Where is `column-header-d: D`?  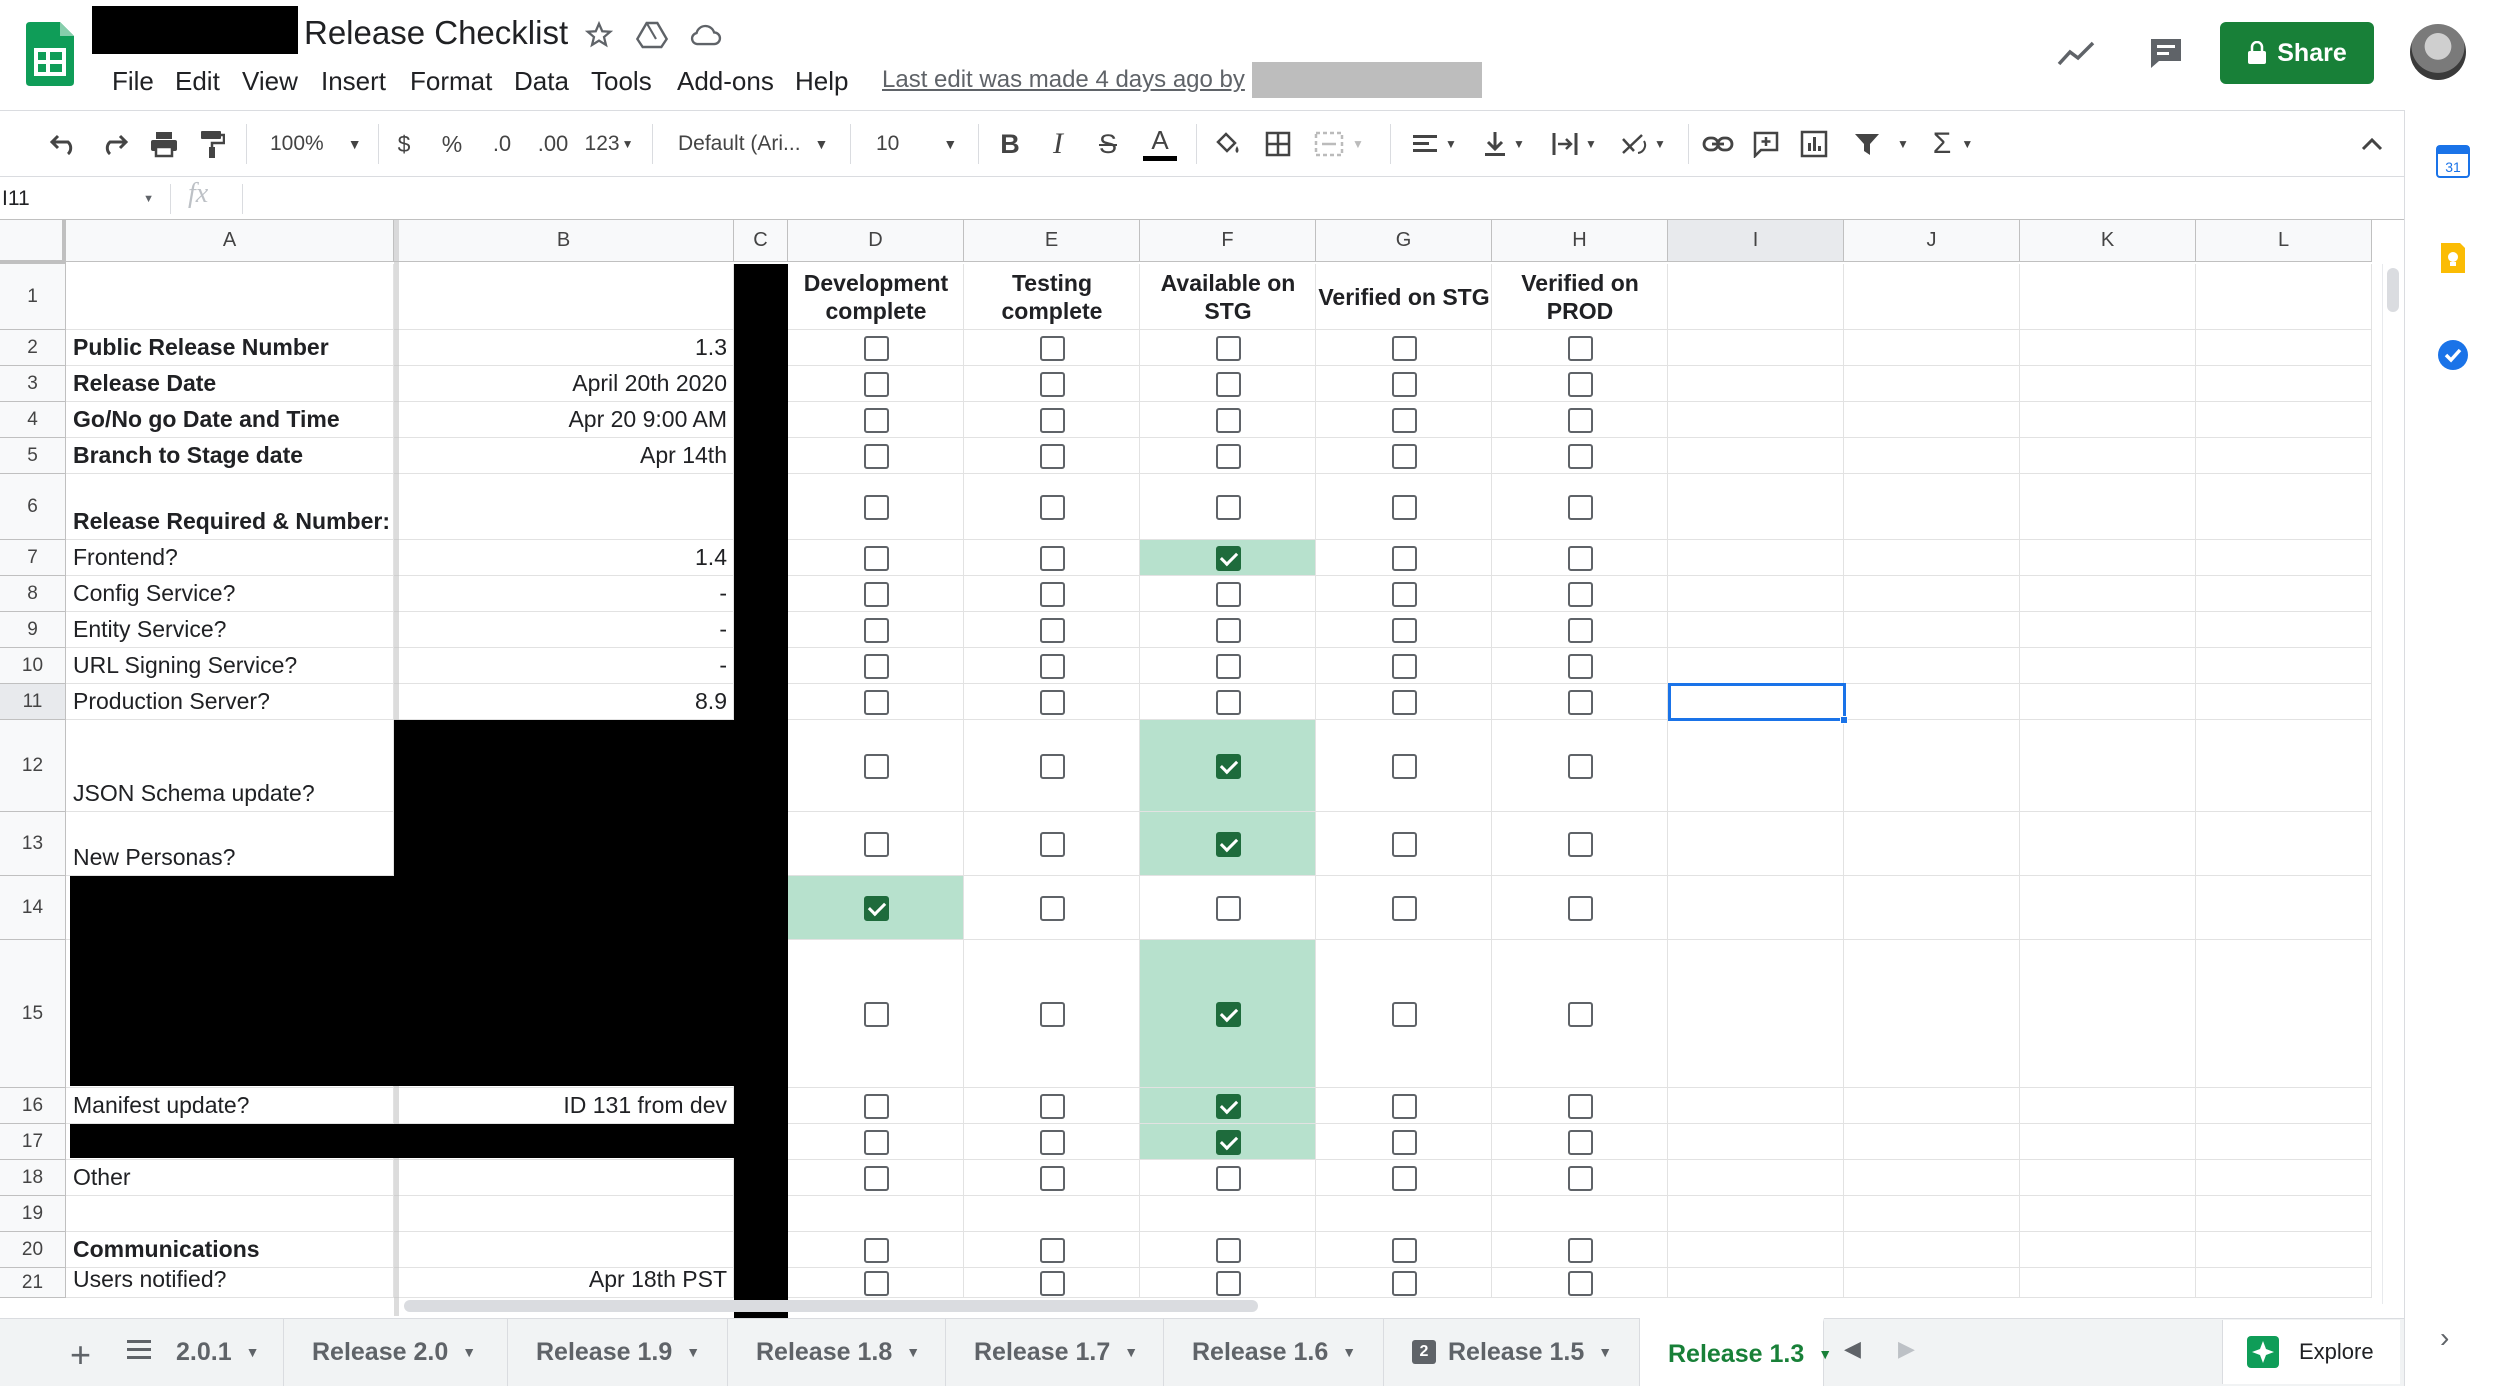 column-header-d: D is located at coordinates (876, 241).